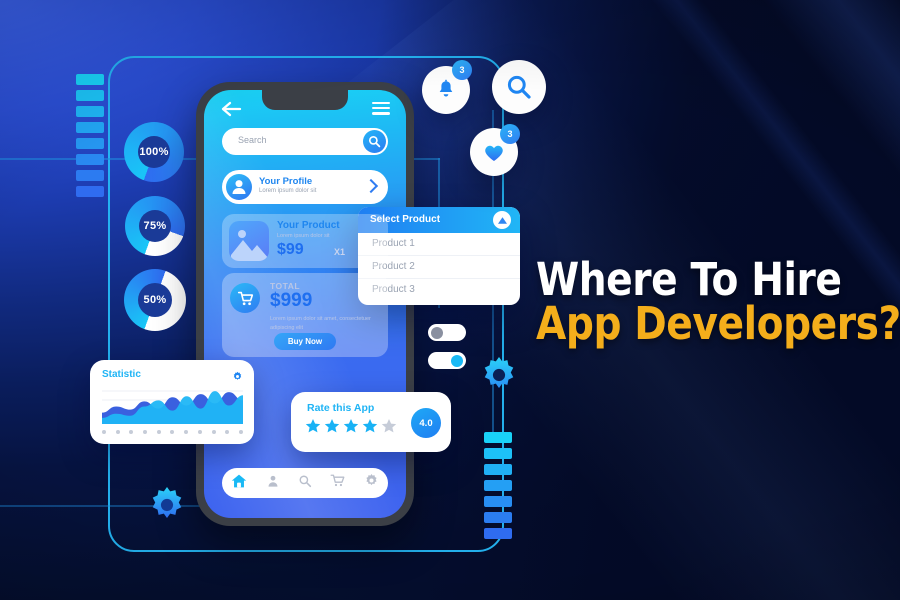 This screenshot has height=600, width=900. I want to click on user-icon, so click(273, 483).